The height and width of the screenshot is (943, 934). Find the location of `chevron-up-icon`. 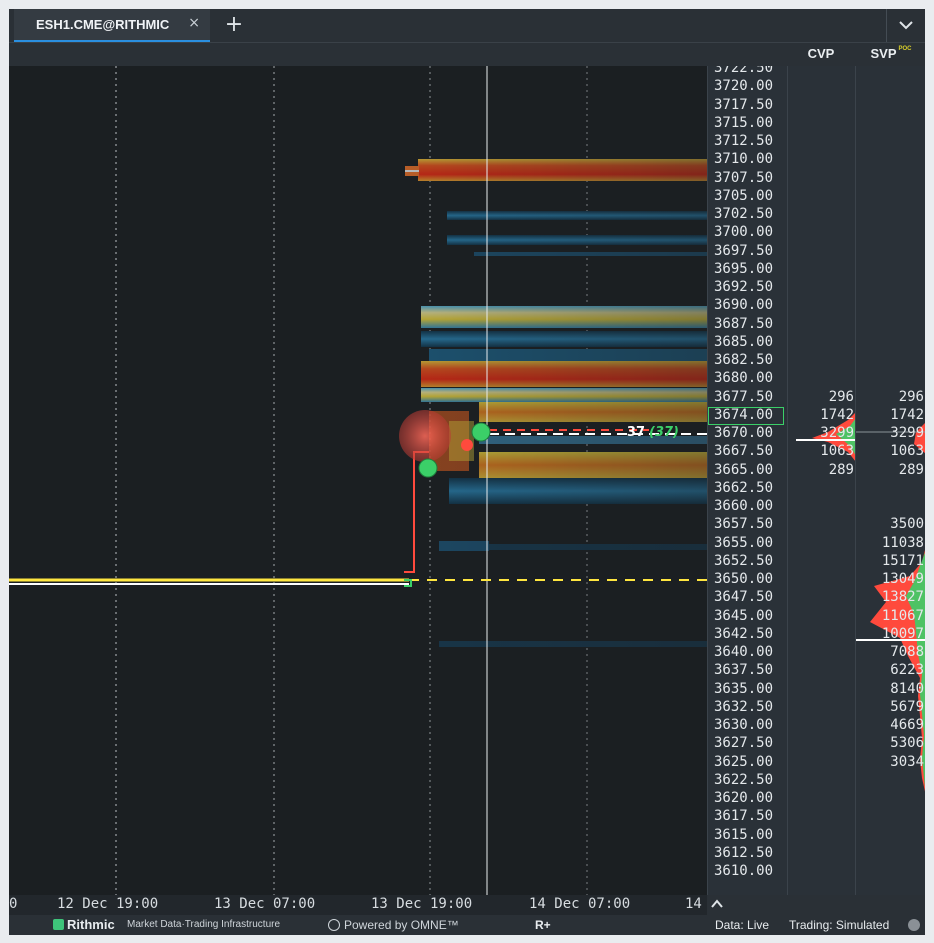

chevron-up-icon is located at coordinates (717, 905).